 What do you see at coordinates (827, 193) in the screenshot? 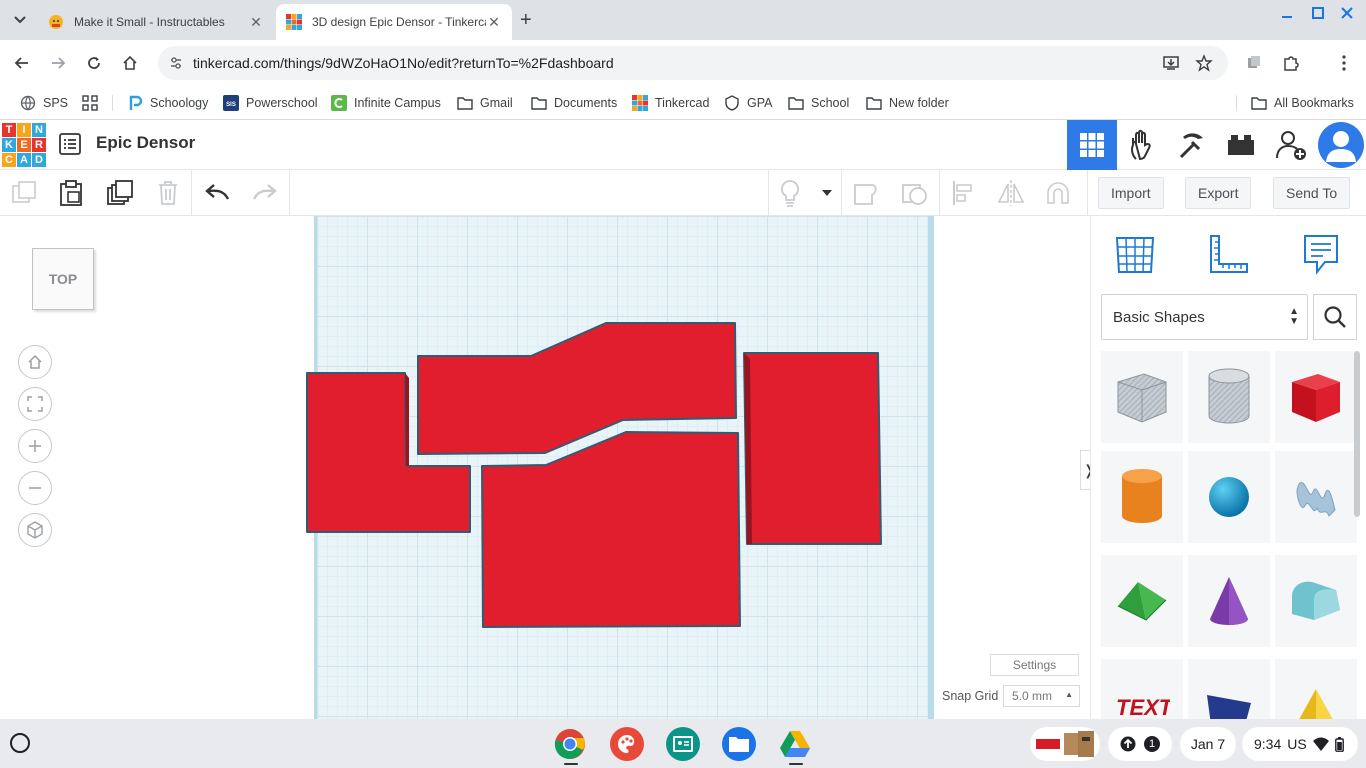
I see `dropdown-caret-icon` at bounding box center [827, 193].